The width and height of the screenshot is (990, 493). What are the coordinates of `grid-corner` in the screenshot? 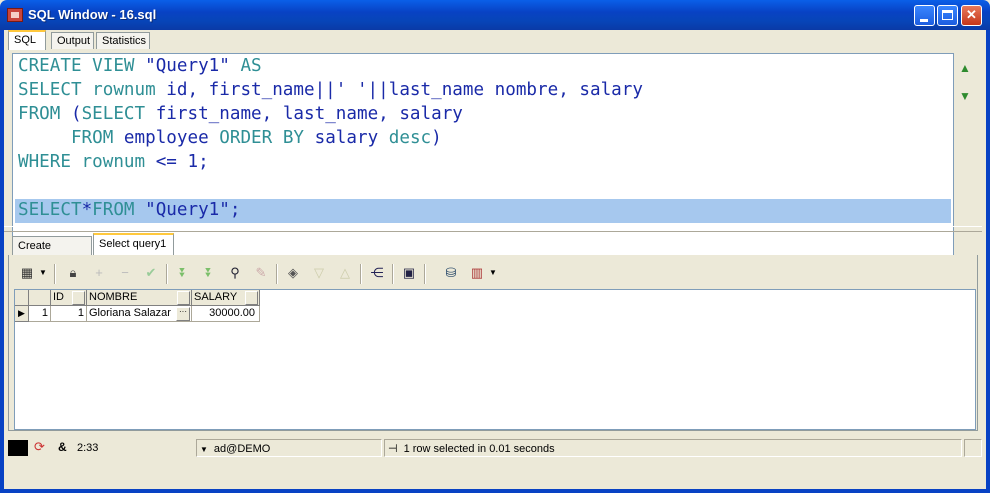 It's located at (22, 298).